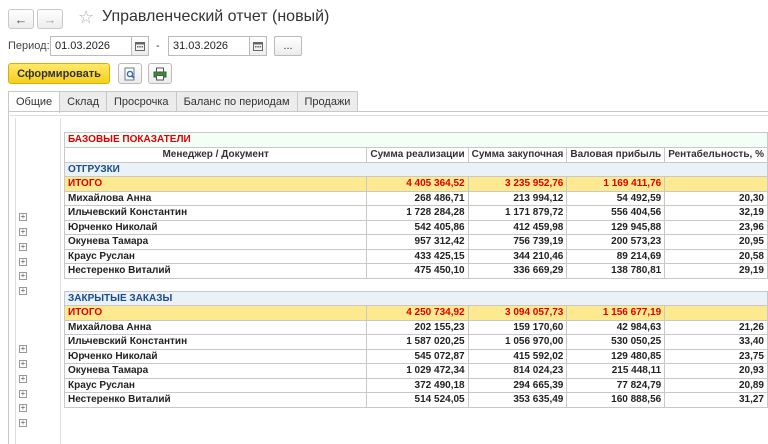 The width and height of the screenshot is (768, 444). What do you see at coordinates (616, 213) in the screenshot?
I see `profit-value: 556 404,56` at bounding box center [616, 213].